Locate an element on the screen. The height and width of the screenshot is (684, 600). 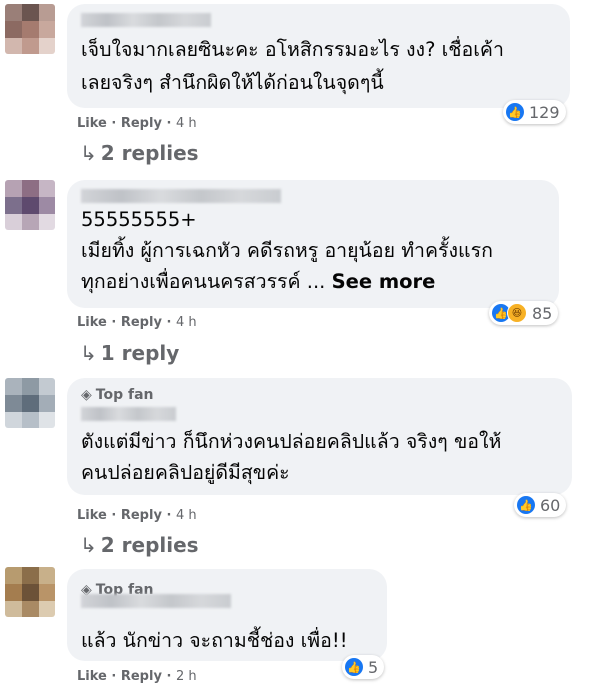
comment-text-line: เลยจริงๆ สำนึกผิดให้ได้ก่อนในจุดๆนี้ is located at coordinates (232, 82).